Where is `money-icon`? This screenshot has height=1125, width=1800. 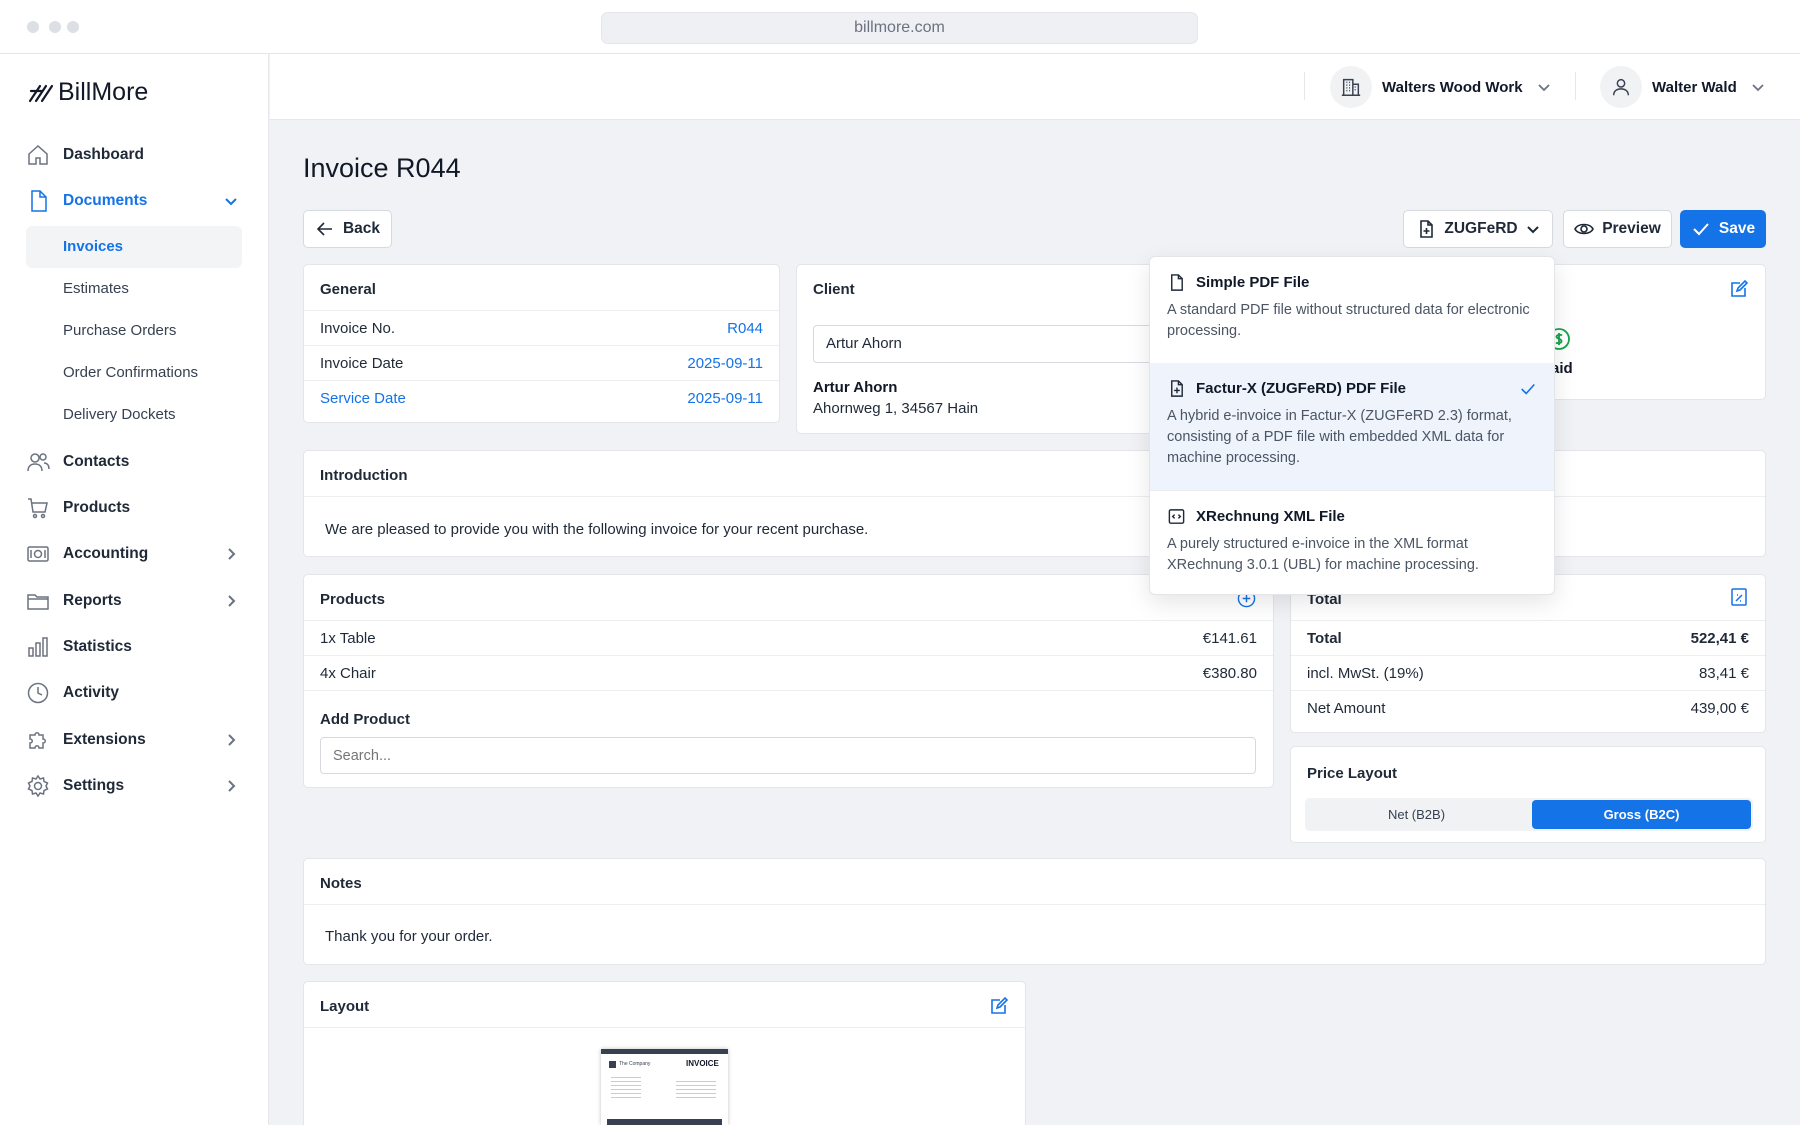
money-icon is located at coordinates (38, 554).